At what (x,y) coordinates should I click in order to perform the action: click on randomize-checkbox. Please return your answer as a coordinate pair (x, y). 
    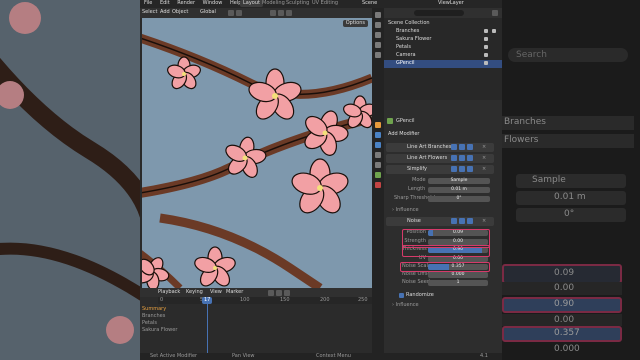
    Looking at the image, I should click on (401, 295).